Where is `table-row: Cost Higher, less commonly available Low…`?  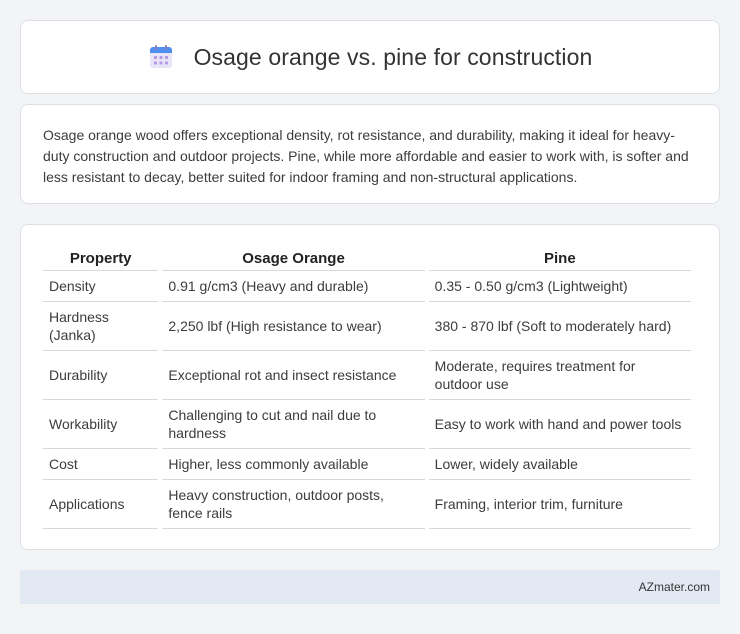
table-row: Cost Higher, less commonly available Low… is located at coordinates (367, 464).